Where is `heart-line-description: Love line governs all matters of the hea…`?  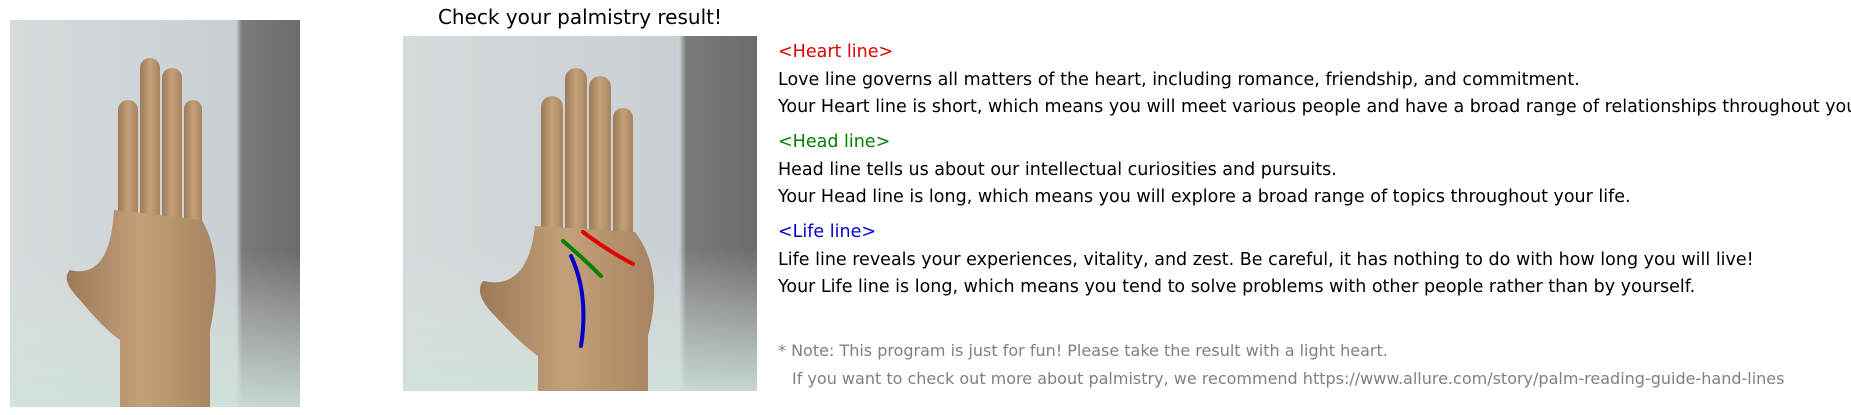
heart-line-description: Love line governs all matters of the hea… is located at coordinates (1179, 80).